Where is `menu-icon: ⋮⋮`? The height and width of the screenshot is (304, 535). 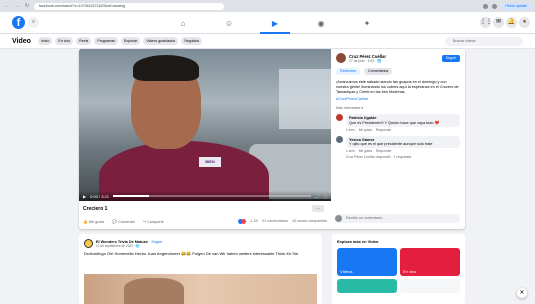 menu-icon: ⋮⋮ is located at coordinates (486, 22).